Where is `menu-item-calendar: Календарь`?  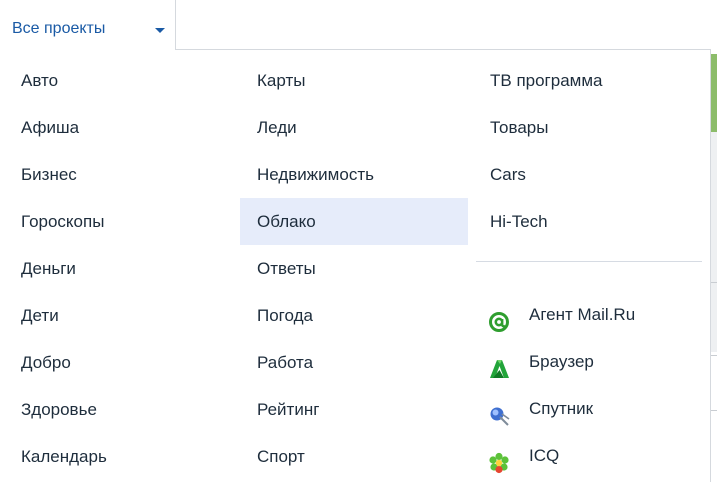 menu-item-calendar: Календарь is located at coordinates (118, 456).